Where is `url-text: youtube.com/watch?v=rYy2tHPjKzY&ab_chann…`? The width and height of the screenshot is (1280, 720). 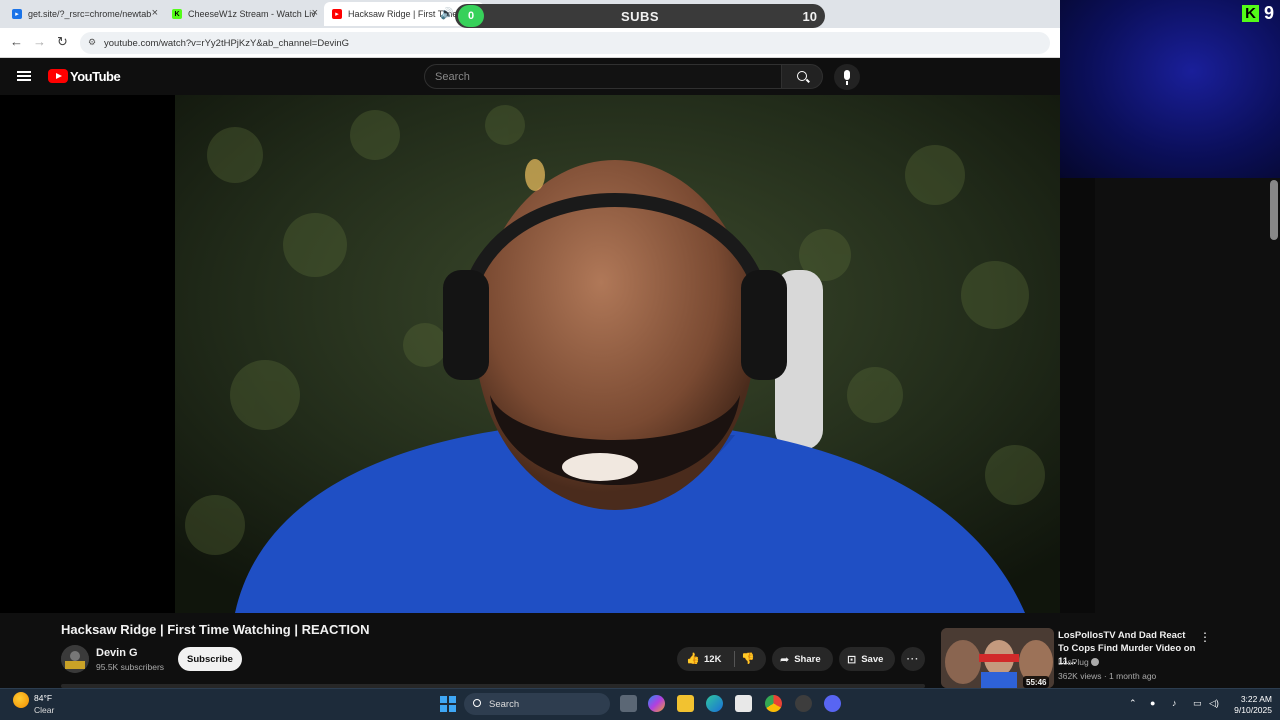 url-text: youtube.com/watch?v=rYy2tHPjKzY&ab_chann… is located at coordinates (227, 43).